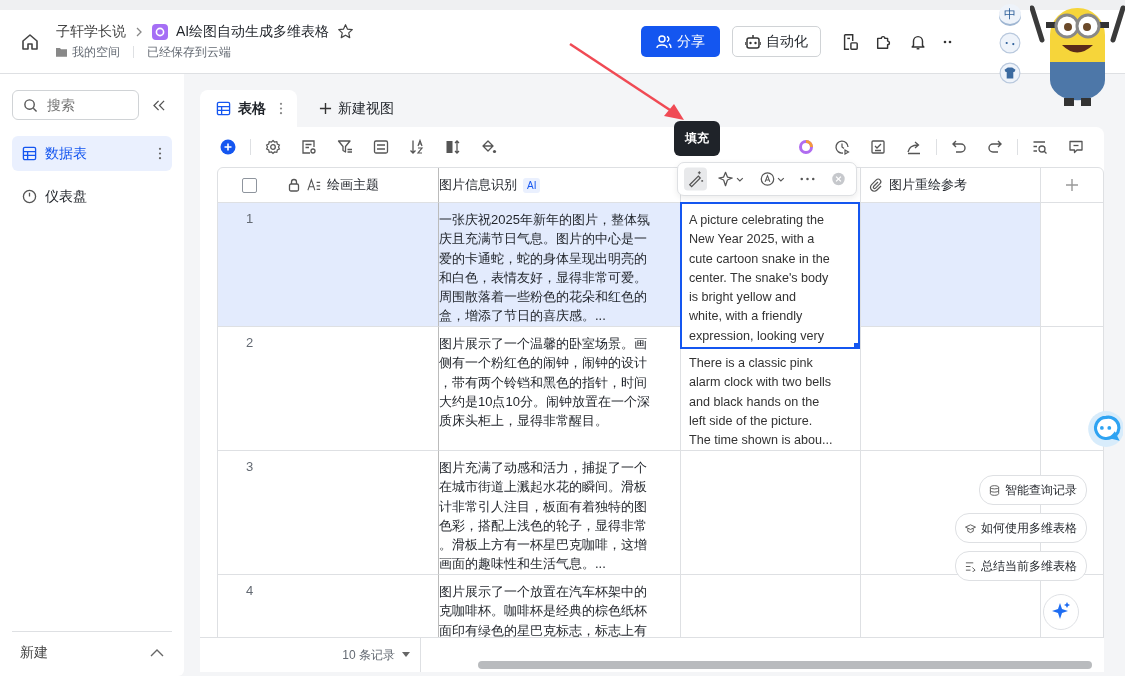  What do you see at coordinates (381, 147) in the screenshot?
I see `list-icon` at bounding box center [381, 147].